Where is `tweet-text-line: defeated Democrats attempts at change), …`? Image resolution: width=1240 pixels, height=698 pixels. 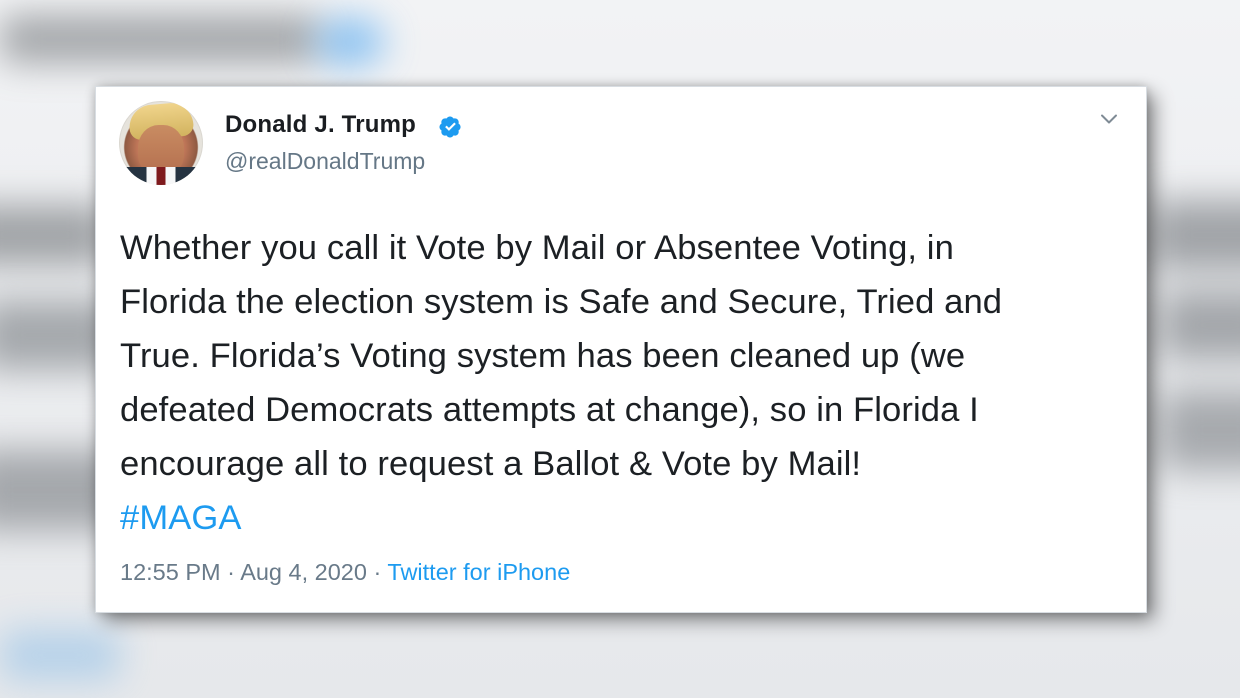 tweet-text-line: defeated Democrats attempts at change), … is located at coordinates (549, 410).